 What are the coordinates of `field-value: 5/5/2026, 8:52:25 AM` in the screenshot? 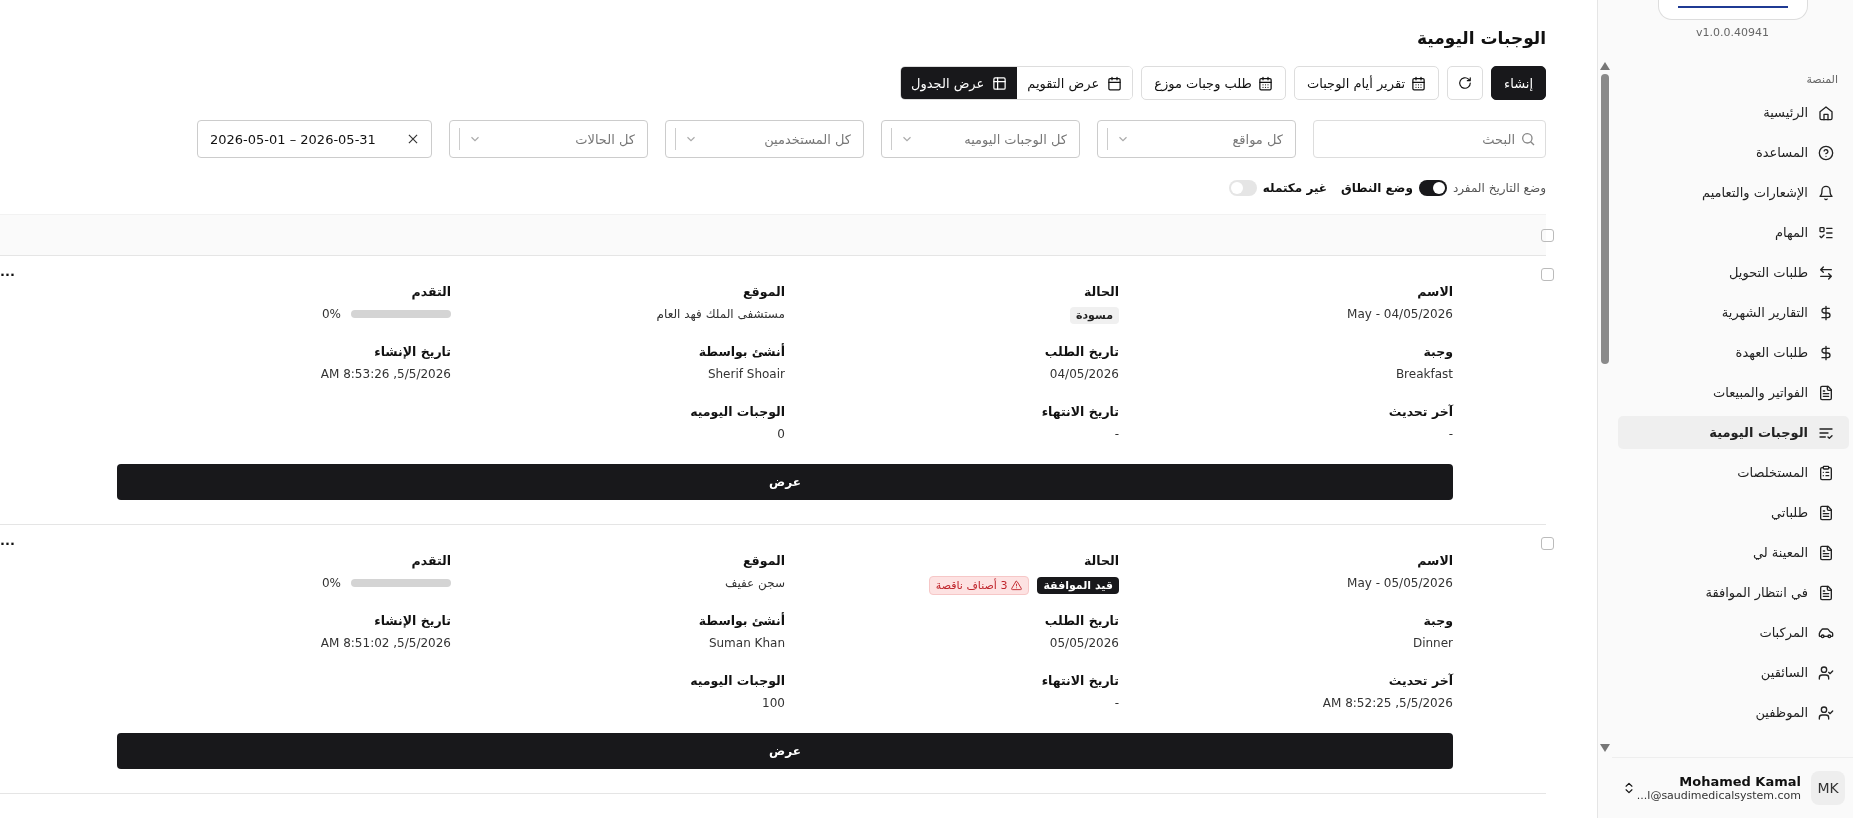 It's located at (1387, 703).